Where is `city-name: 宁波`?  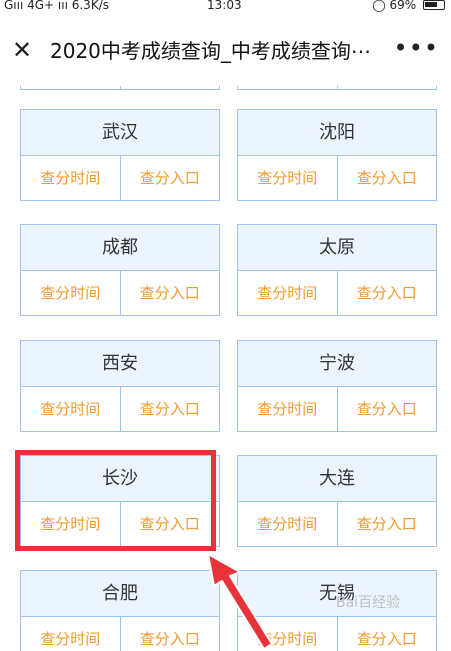
city-name: 宁波 is located at coordinates (337, 364).